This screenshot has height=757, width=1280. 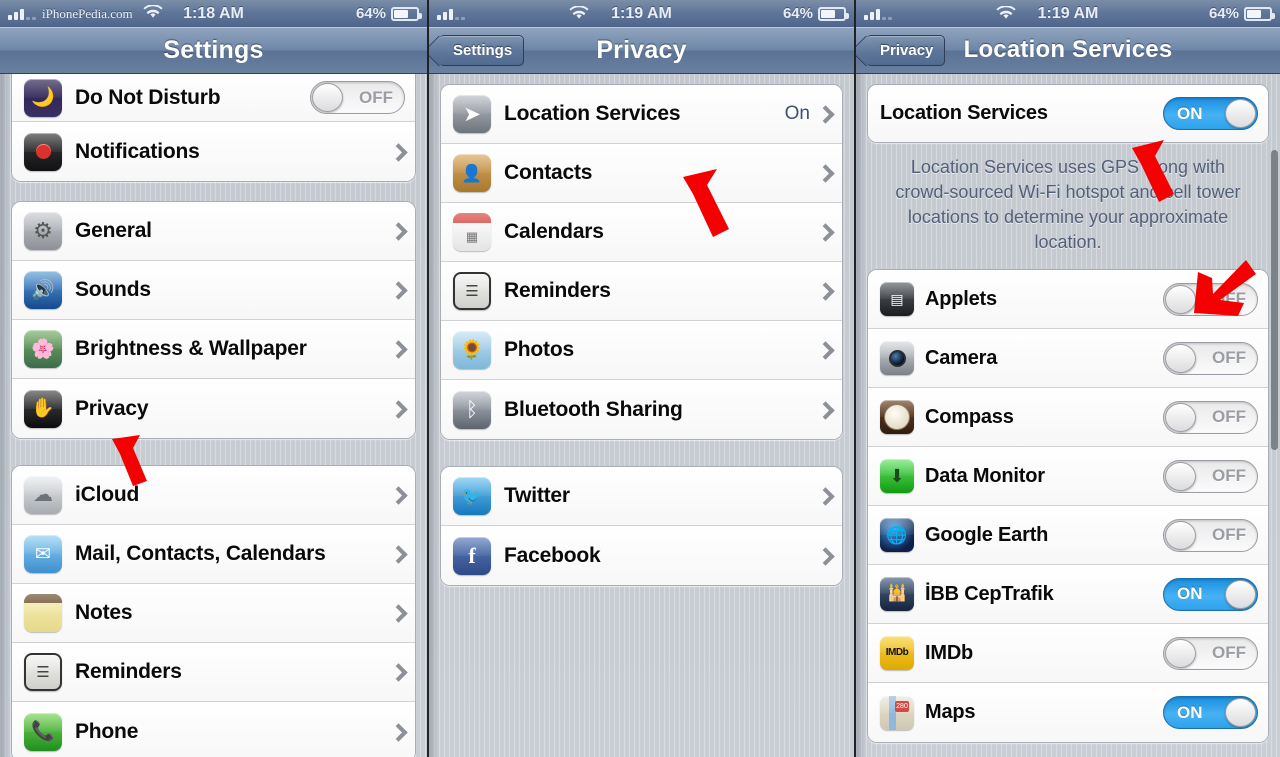 I want to click on bluetooth-icon: ᛒ, so click(x=472, y=409).